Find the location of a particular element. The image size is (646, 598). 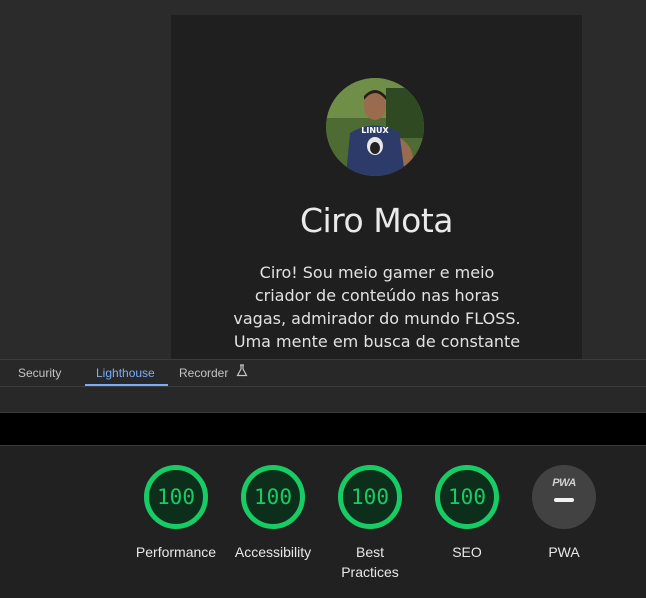

gauge-label: SEO is located at coordinates (467, 552).